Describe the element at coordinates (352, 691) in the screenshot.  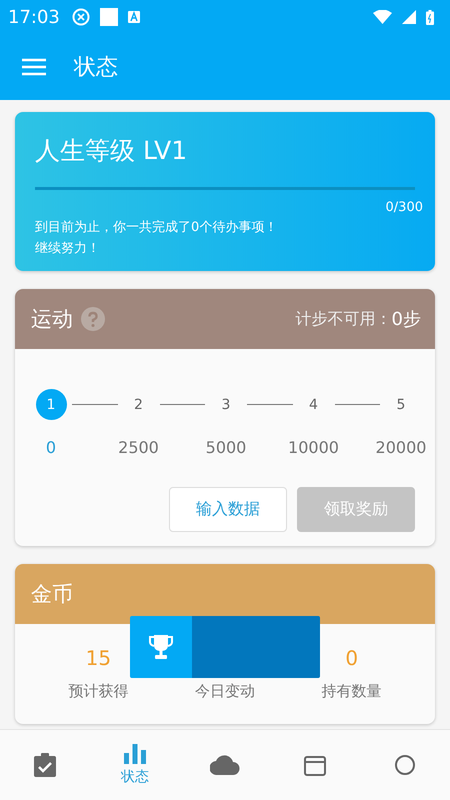
I see `coin-label: 持有数量` at that location.